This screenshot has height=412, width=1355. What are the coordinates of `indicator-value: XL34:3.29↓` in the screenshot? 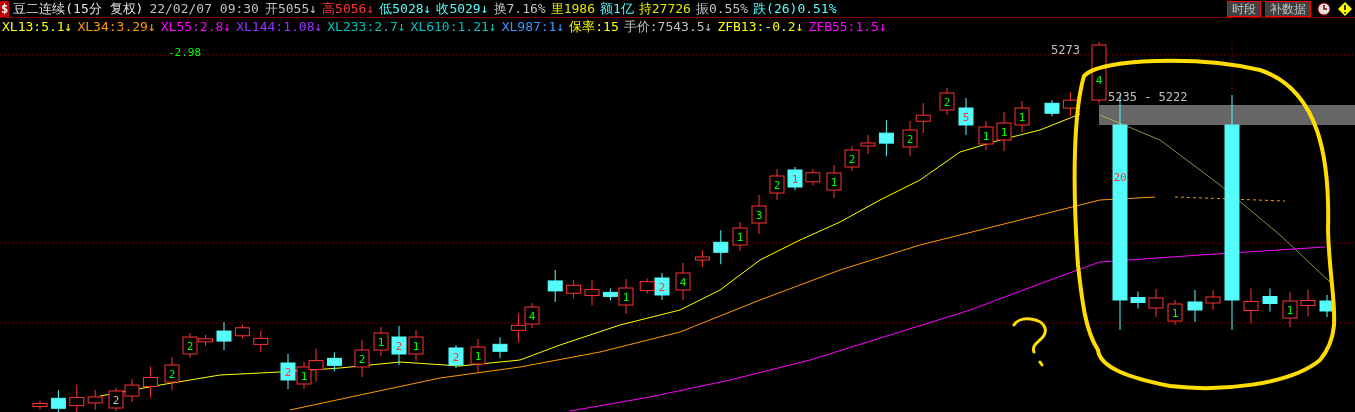 It's located at (116, 27).